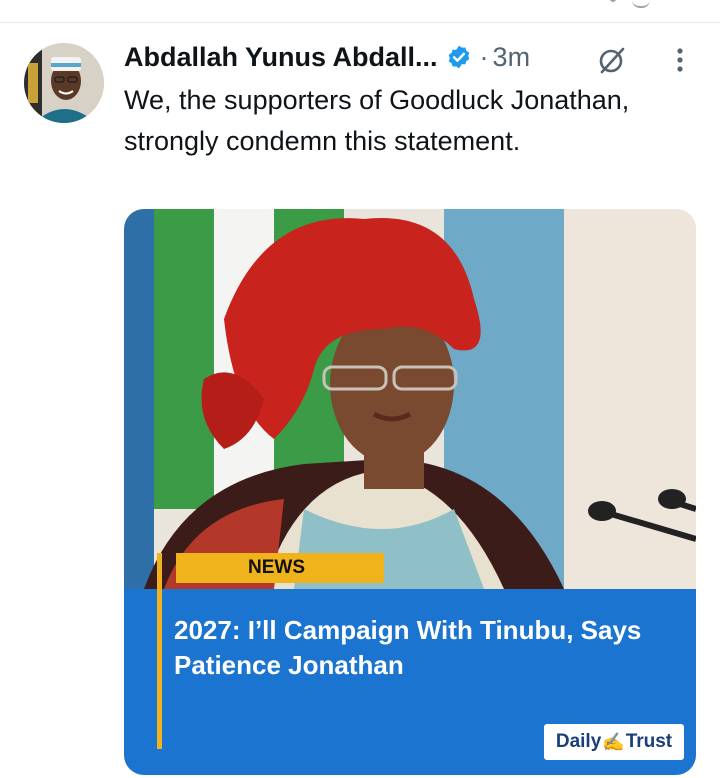 The width and height of the screenshot is (720, 778). I want to click on verified-badge-icon, so click(458, 57).